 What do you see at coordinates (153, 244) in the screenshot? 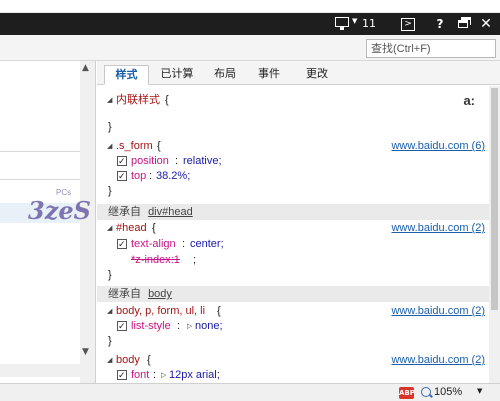
I see `property-name: text-align` at bounding box center [153, 244].